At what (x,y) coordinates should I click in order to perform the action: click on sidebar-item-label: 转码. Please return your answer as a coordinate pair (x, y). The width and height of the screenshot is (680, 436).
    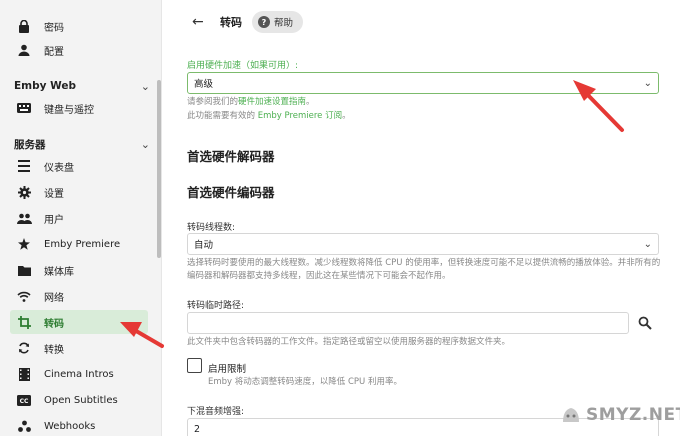
    Looking at the image, I should click on (54, 324).